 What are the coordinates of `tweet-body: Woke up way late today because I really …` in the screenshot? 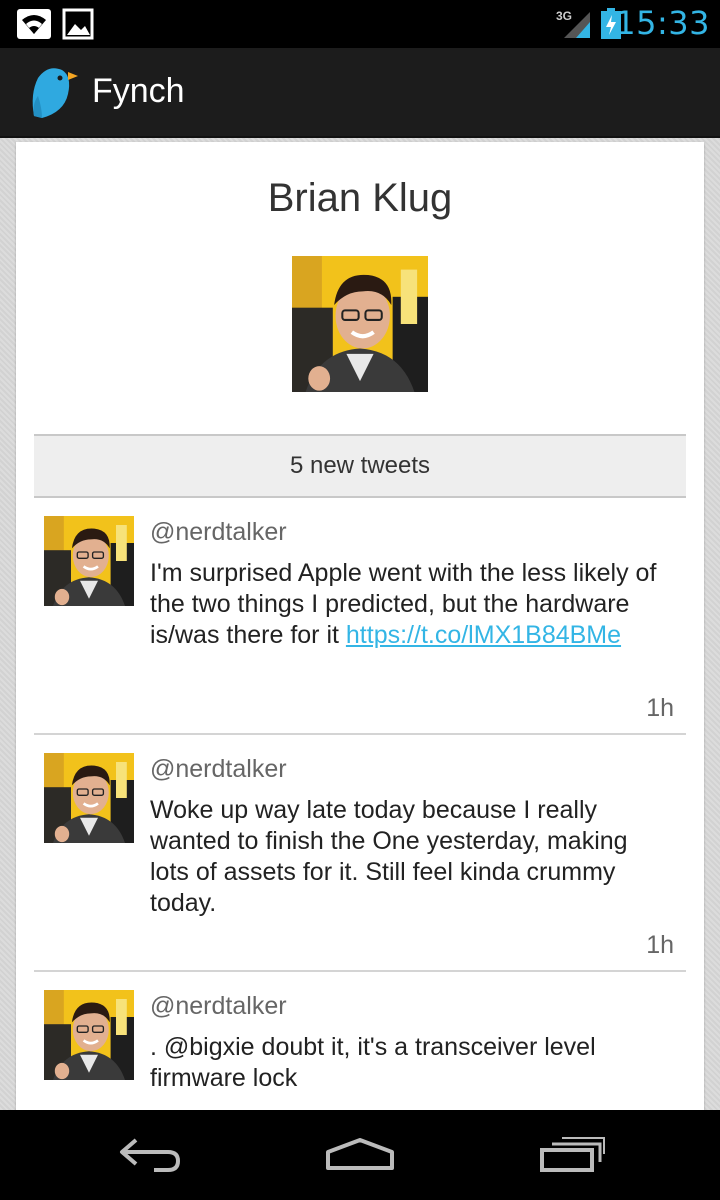 It's located at (389, 856).